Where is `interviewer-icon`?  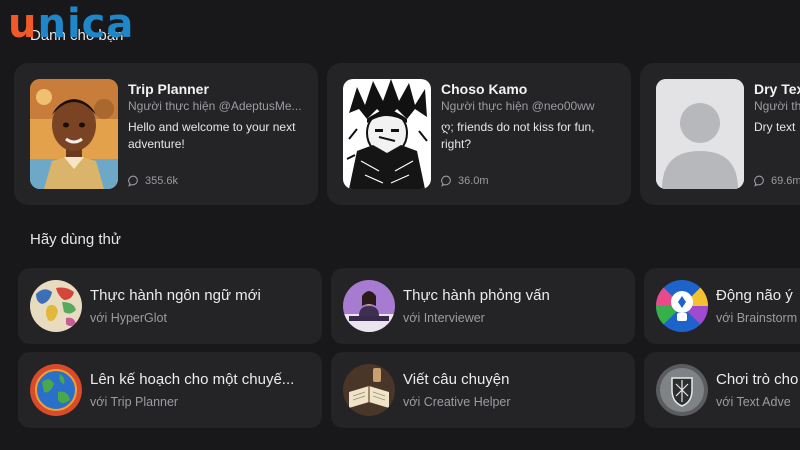
interviewer-icon is located at coordinates (369, 306).